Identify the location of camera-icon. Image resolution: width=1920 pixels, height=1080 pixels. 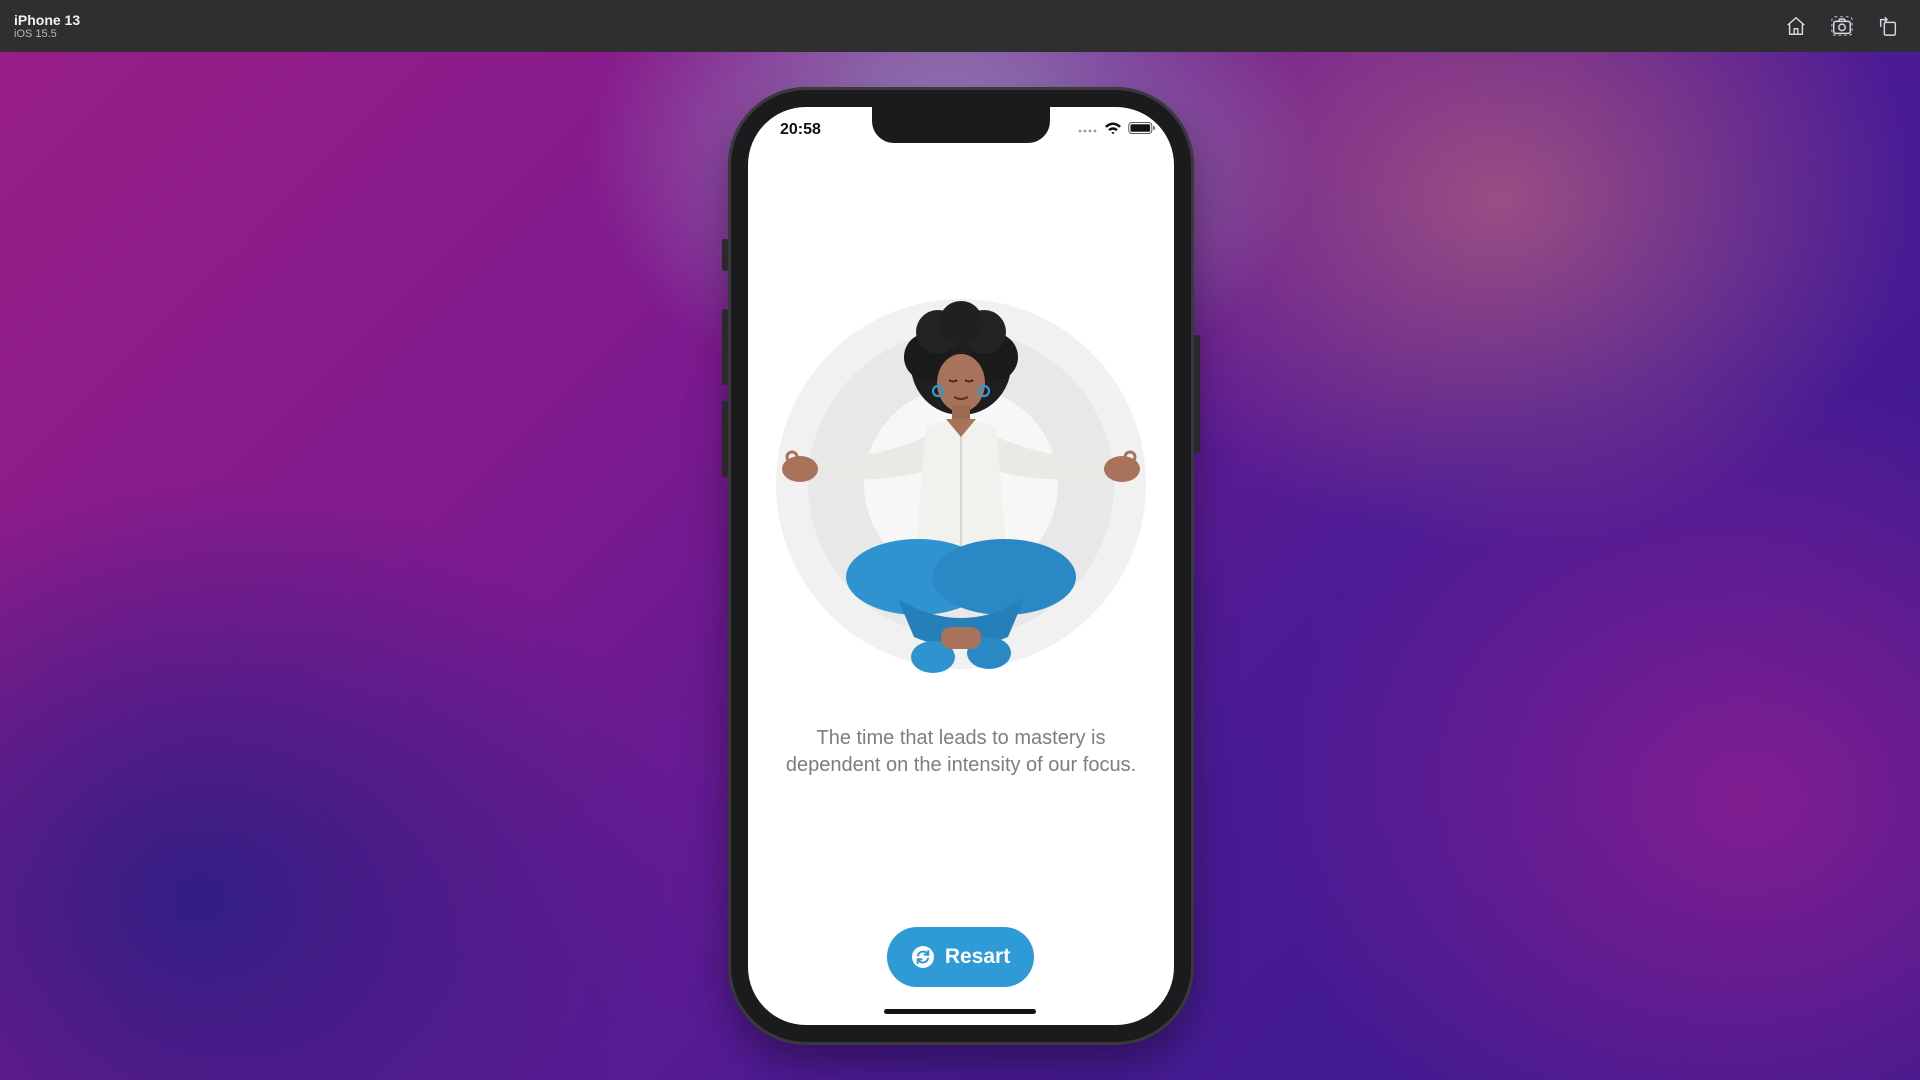
(1842, 26).